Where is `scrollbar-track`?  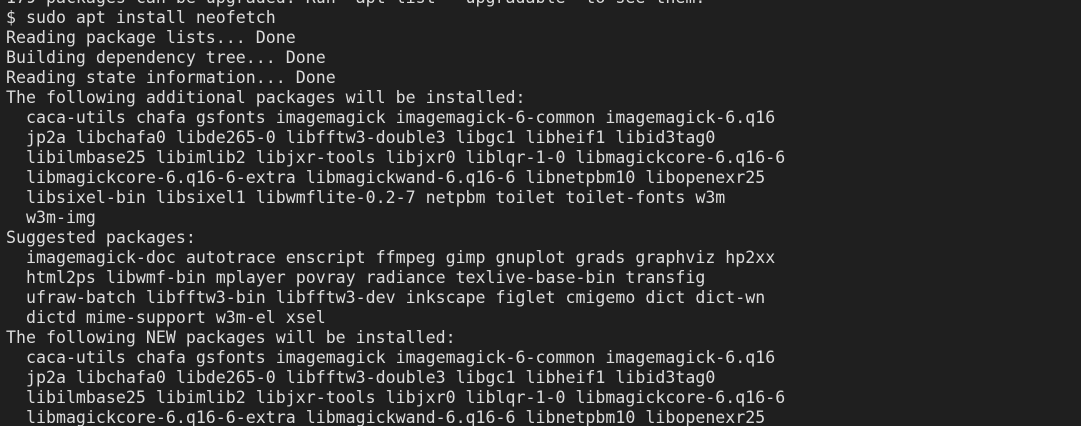
scrollbar-track is located at coordinates (1077, 213).